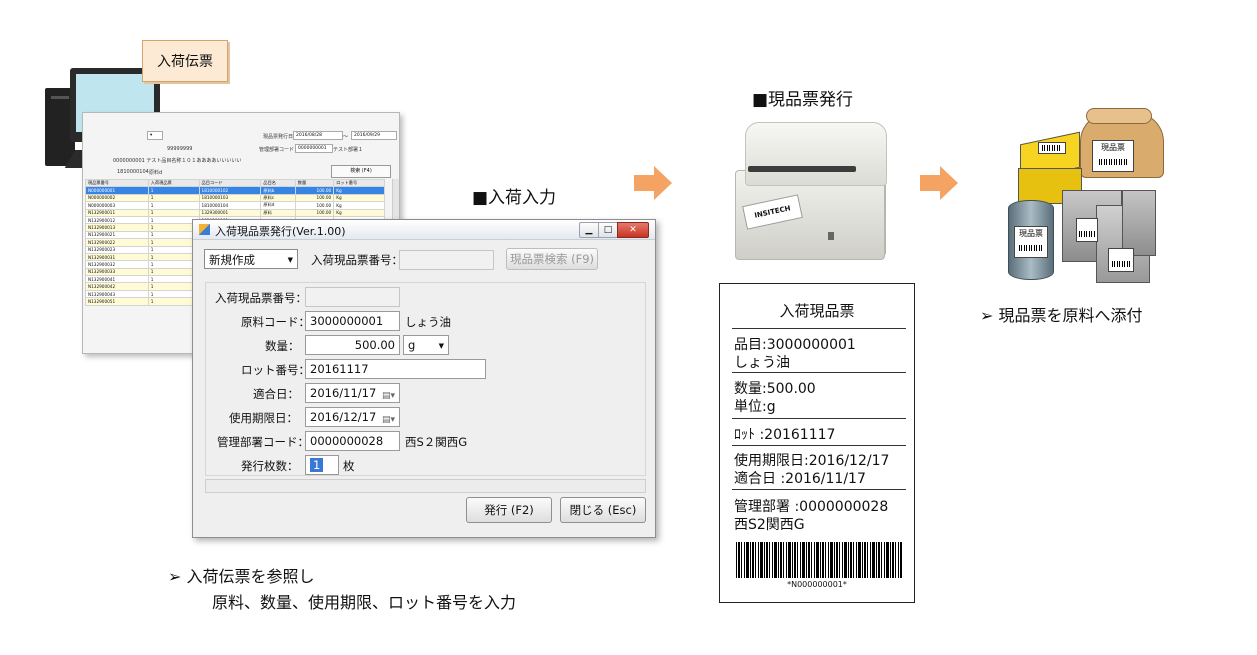 The image size is (1257, 655). What do you see at coordinates (314, 183) in the screenshot?
I see `column-header: 数量` at bounding box center [314, 183].